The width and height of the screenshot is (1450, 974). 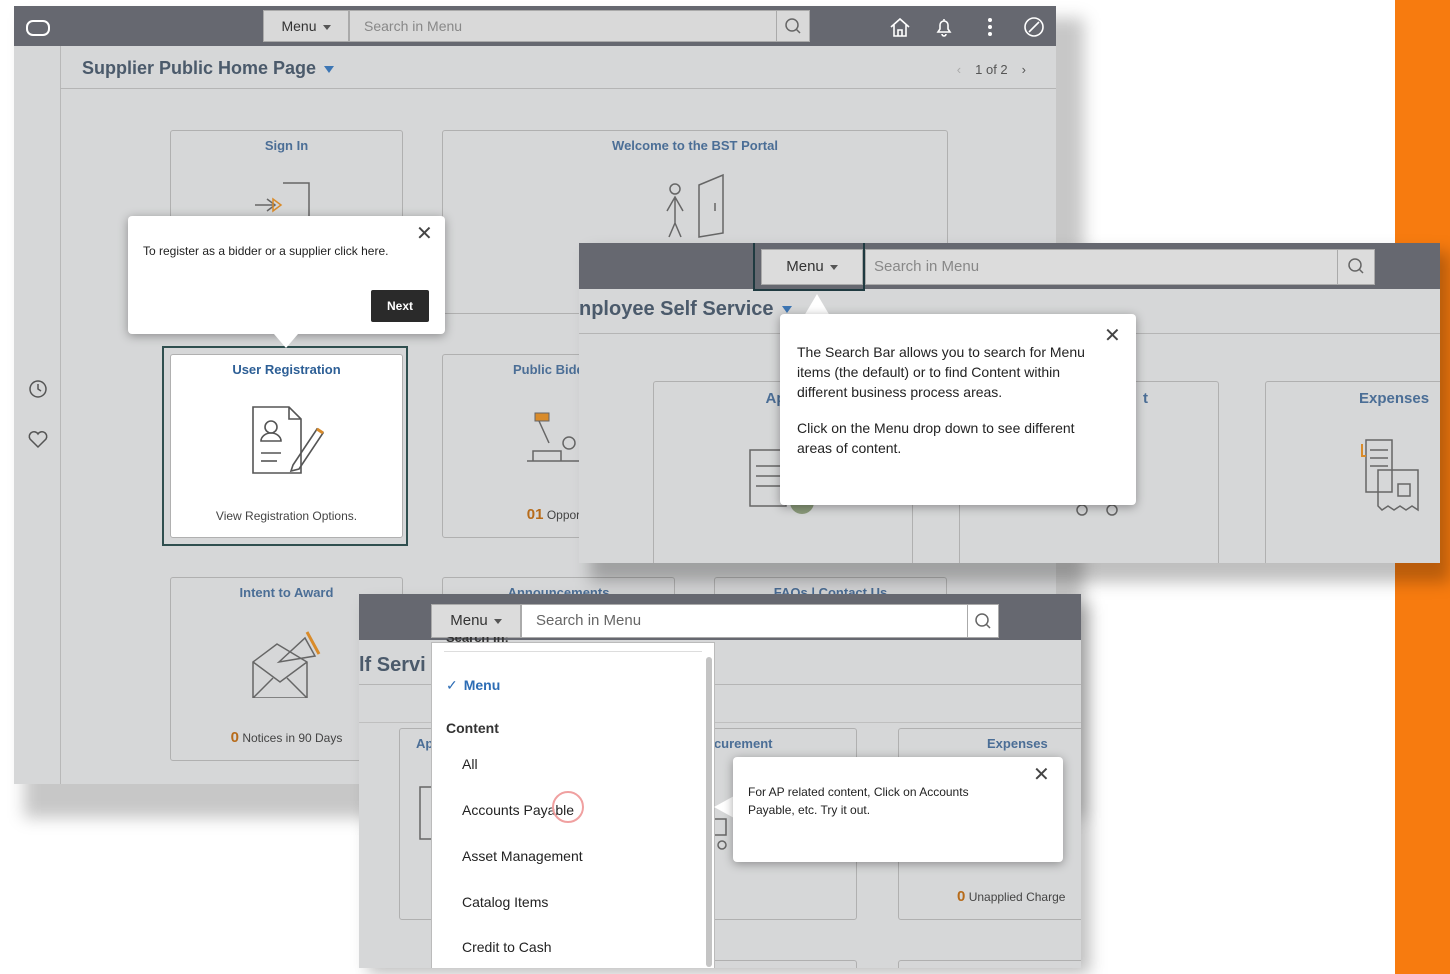 I want to click on page-pager: ‹ 1 of 2 ›, so click(x=991, y=69).